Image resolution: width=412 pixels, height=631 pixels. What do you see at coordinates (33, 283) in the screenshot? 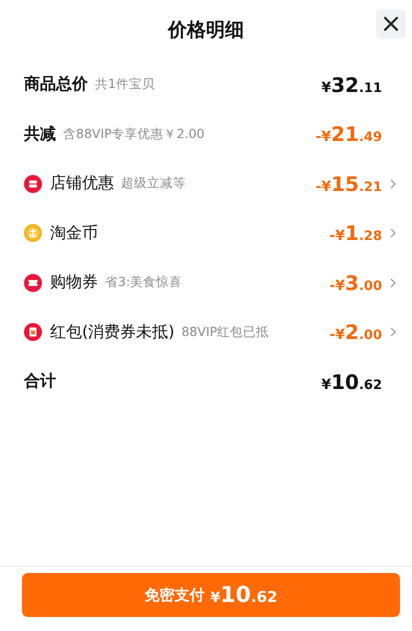
I see `coupon-icon` at bounding box center [33, 283].